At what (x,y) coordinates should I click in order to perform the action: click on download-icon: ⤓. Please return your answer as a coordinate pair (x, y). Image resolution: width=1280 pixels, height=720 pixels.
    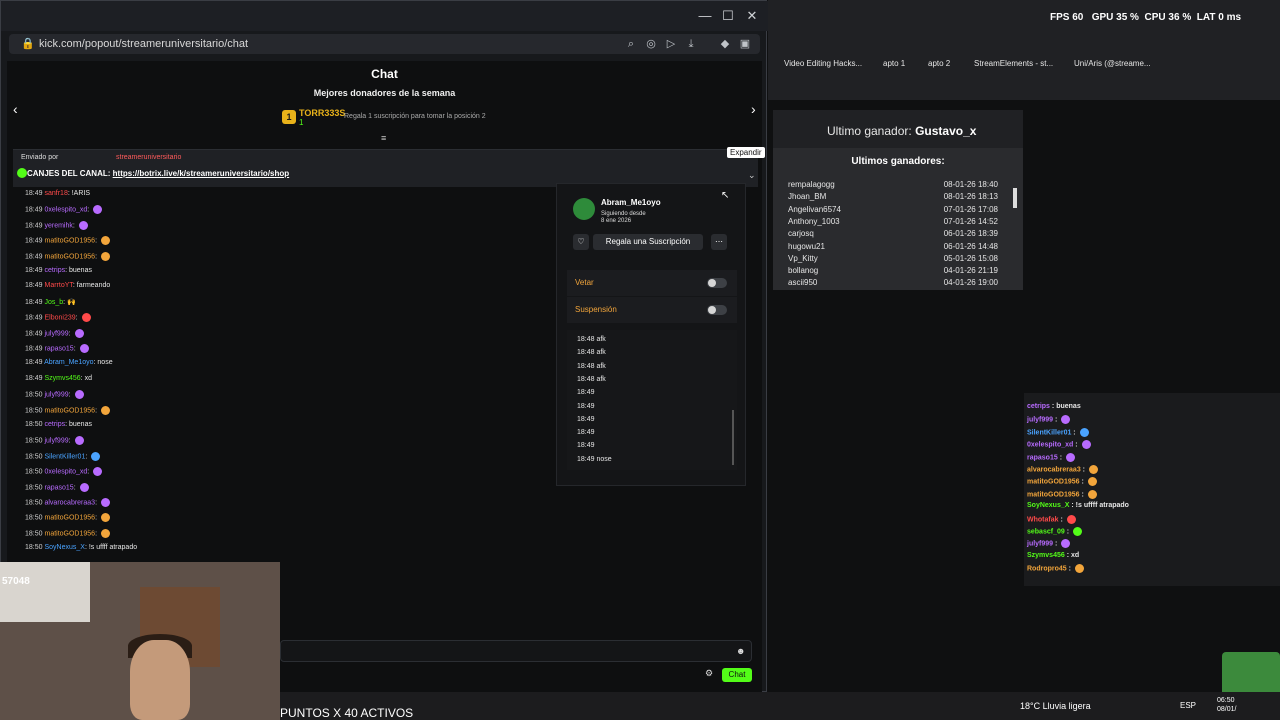
    Looking at the image, I should click on (691, 44).